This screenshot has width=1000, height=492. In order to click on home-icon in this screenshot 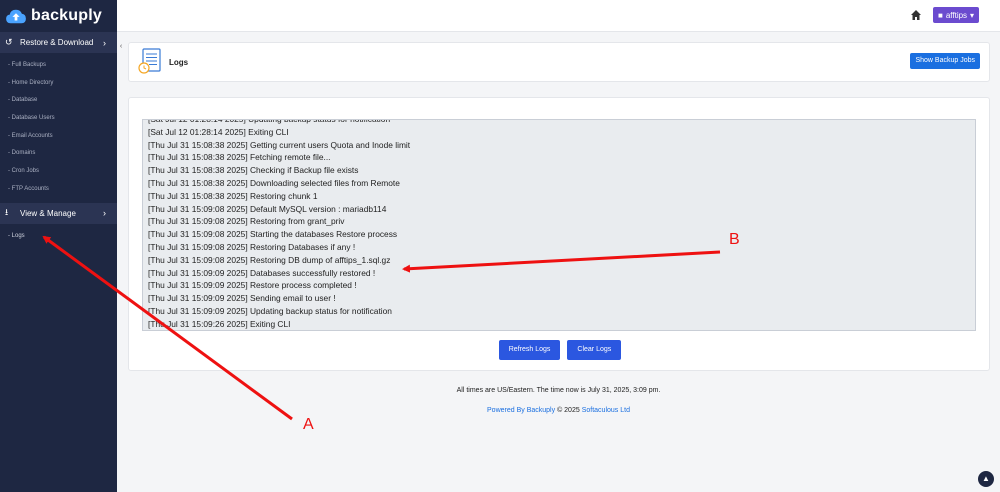, I will do `click(916, 15)`.